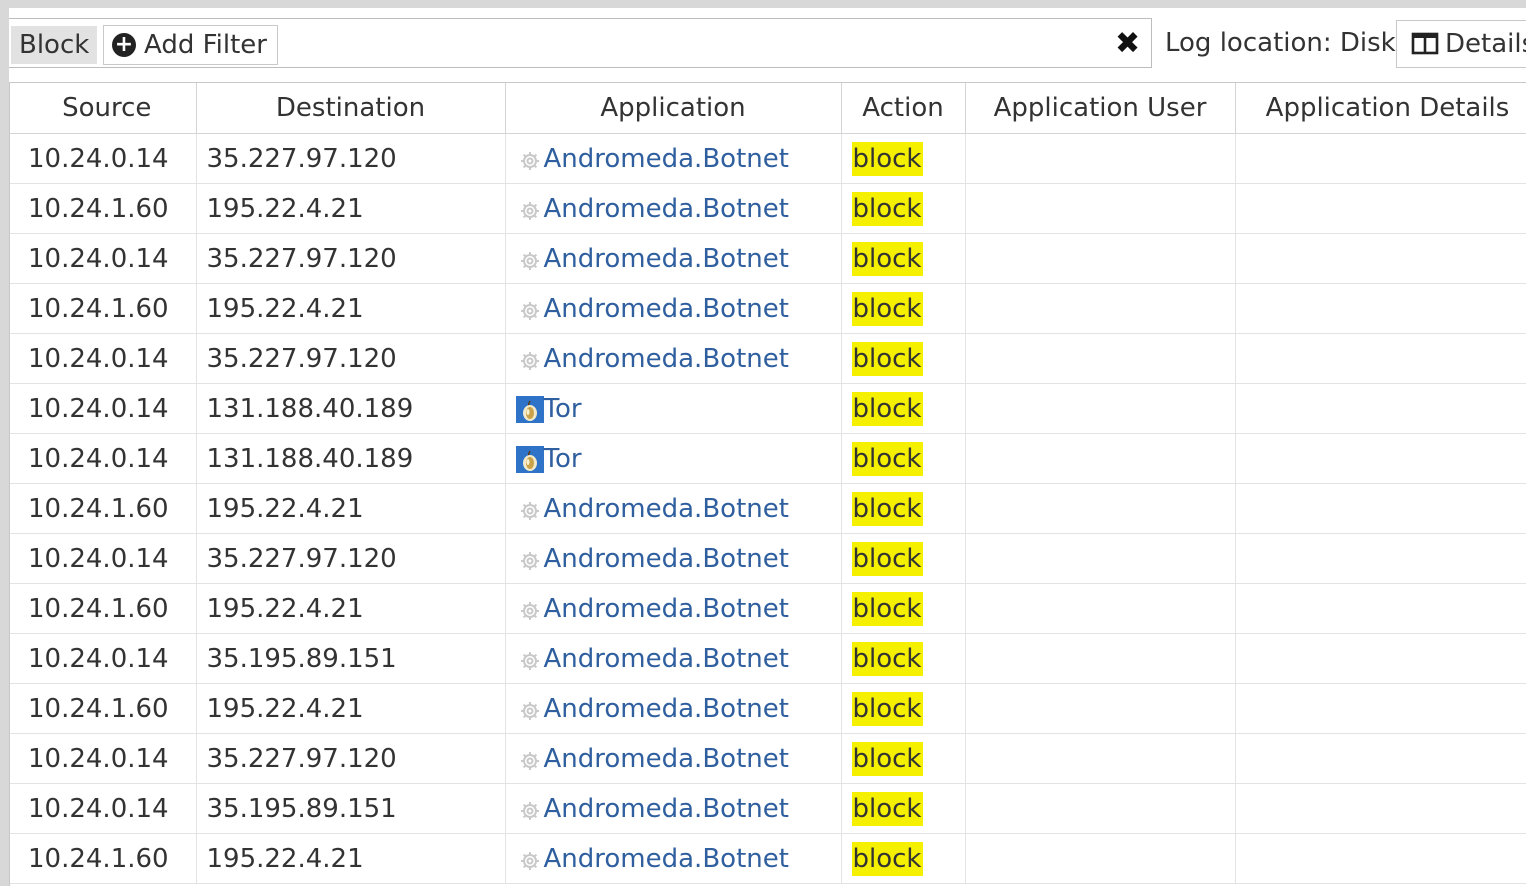 The width and height of the screenshot is (1526, 886). I want to click on tor-icon, so click(529, 409).